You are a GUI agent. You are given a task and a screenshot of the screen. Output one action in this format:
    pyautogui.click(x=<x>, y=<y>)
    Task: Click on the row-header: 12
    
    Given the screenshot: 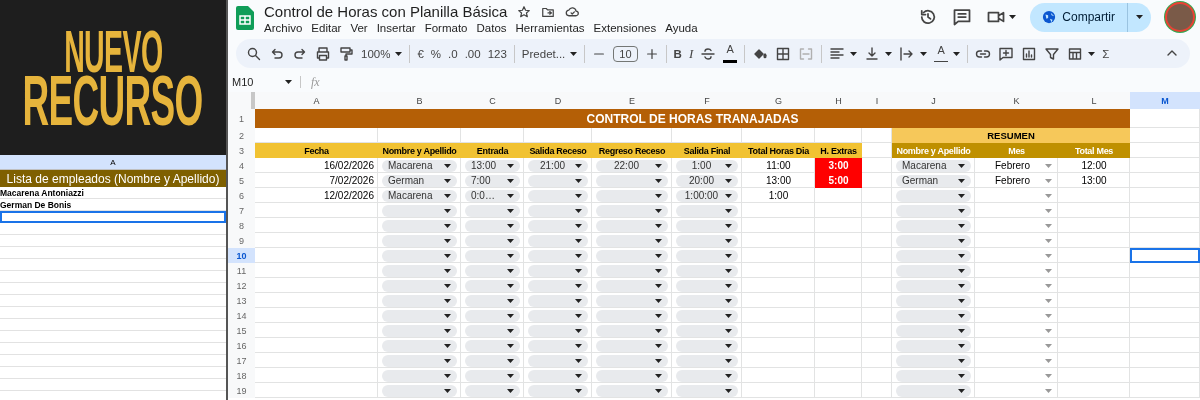 What is the action you would take?
    pyautogui.click(x=241, y=285)
    